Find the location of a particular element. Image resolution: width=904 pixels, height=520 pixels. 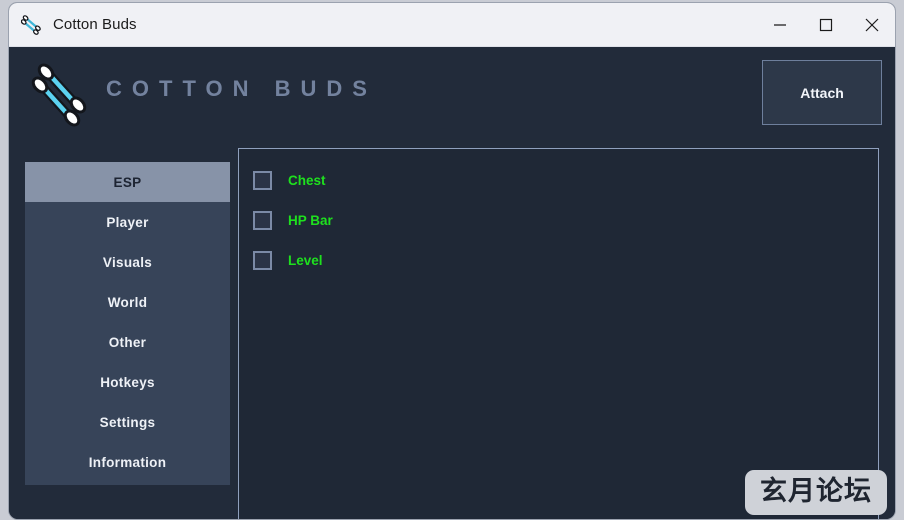

sidebar-item-player: Player is located at coordinates (127, 222).